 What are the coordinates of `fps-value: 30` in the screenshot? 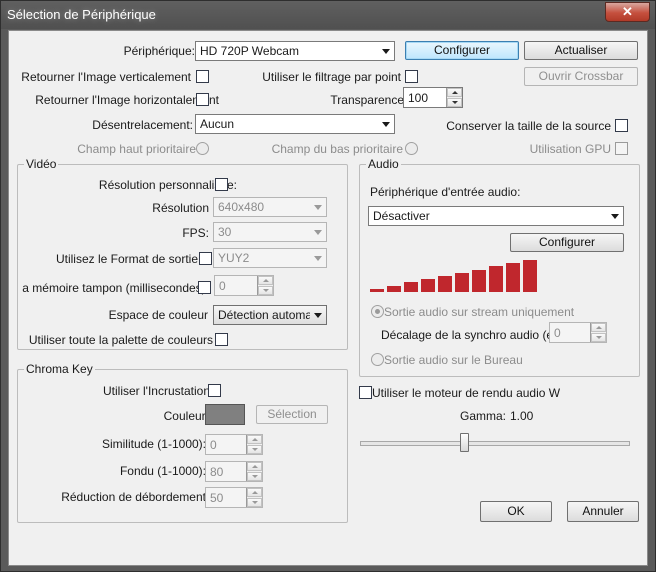 It's located at (225, 232).